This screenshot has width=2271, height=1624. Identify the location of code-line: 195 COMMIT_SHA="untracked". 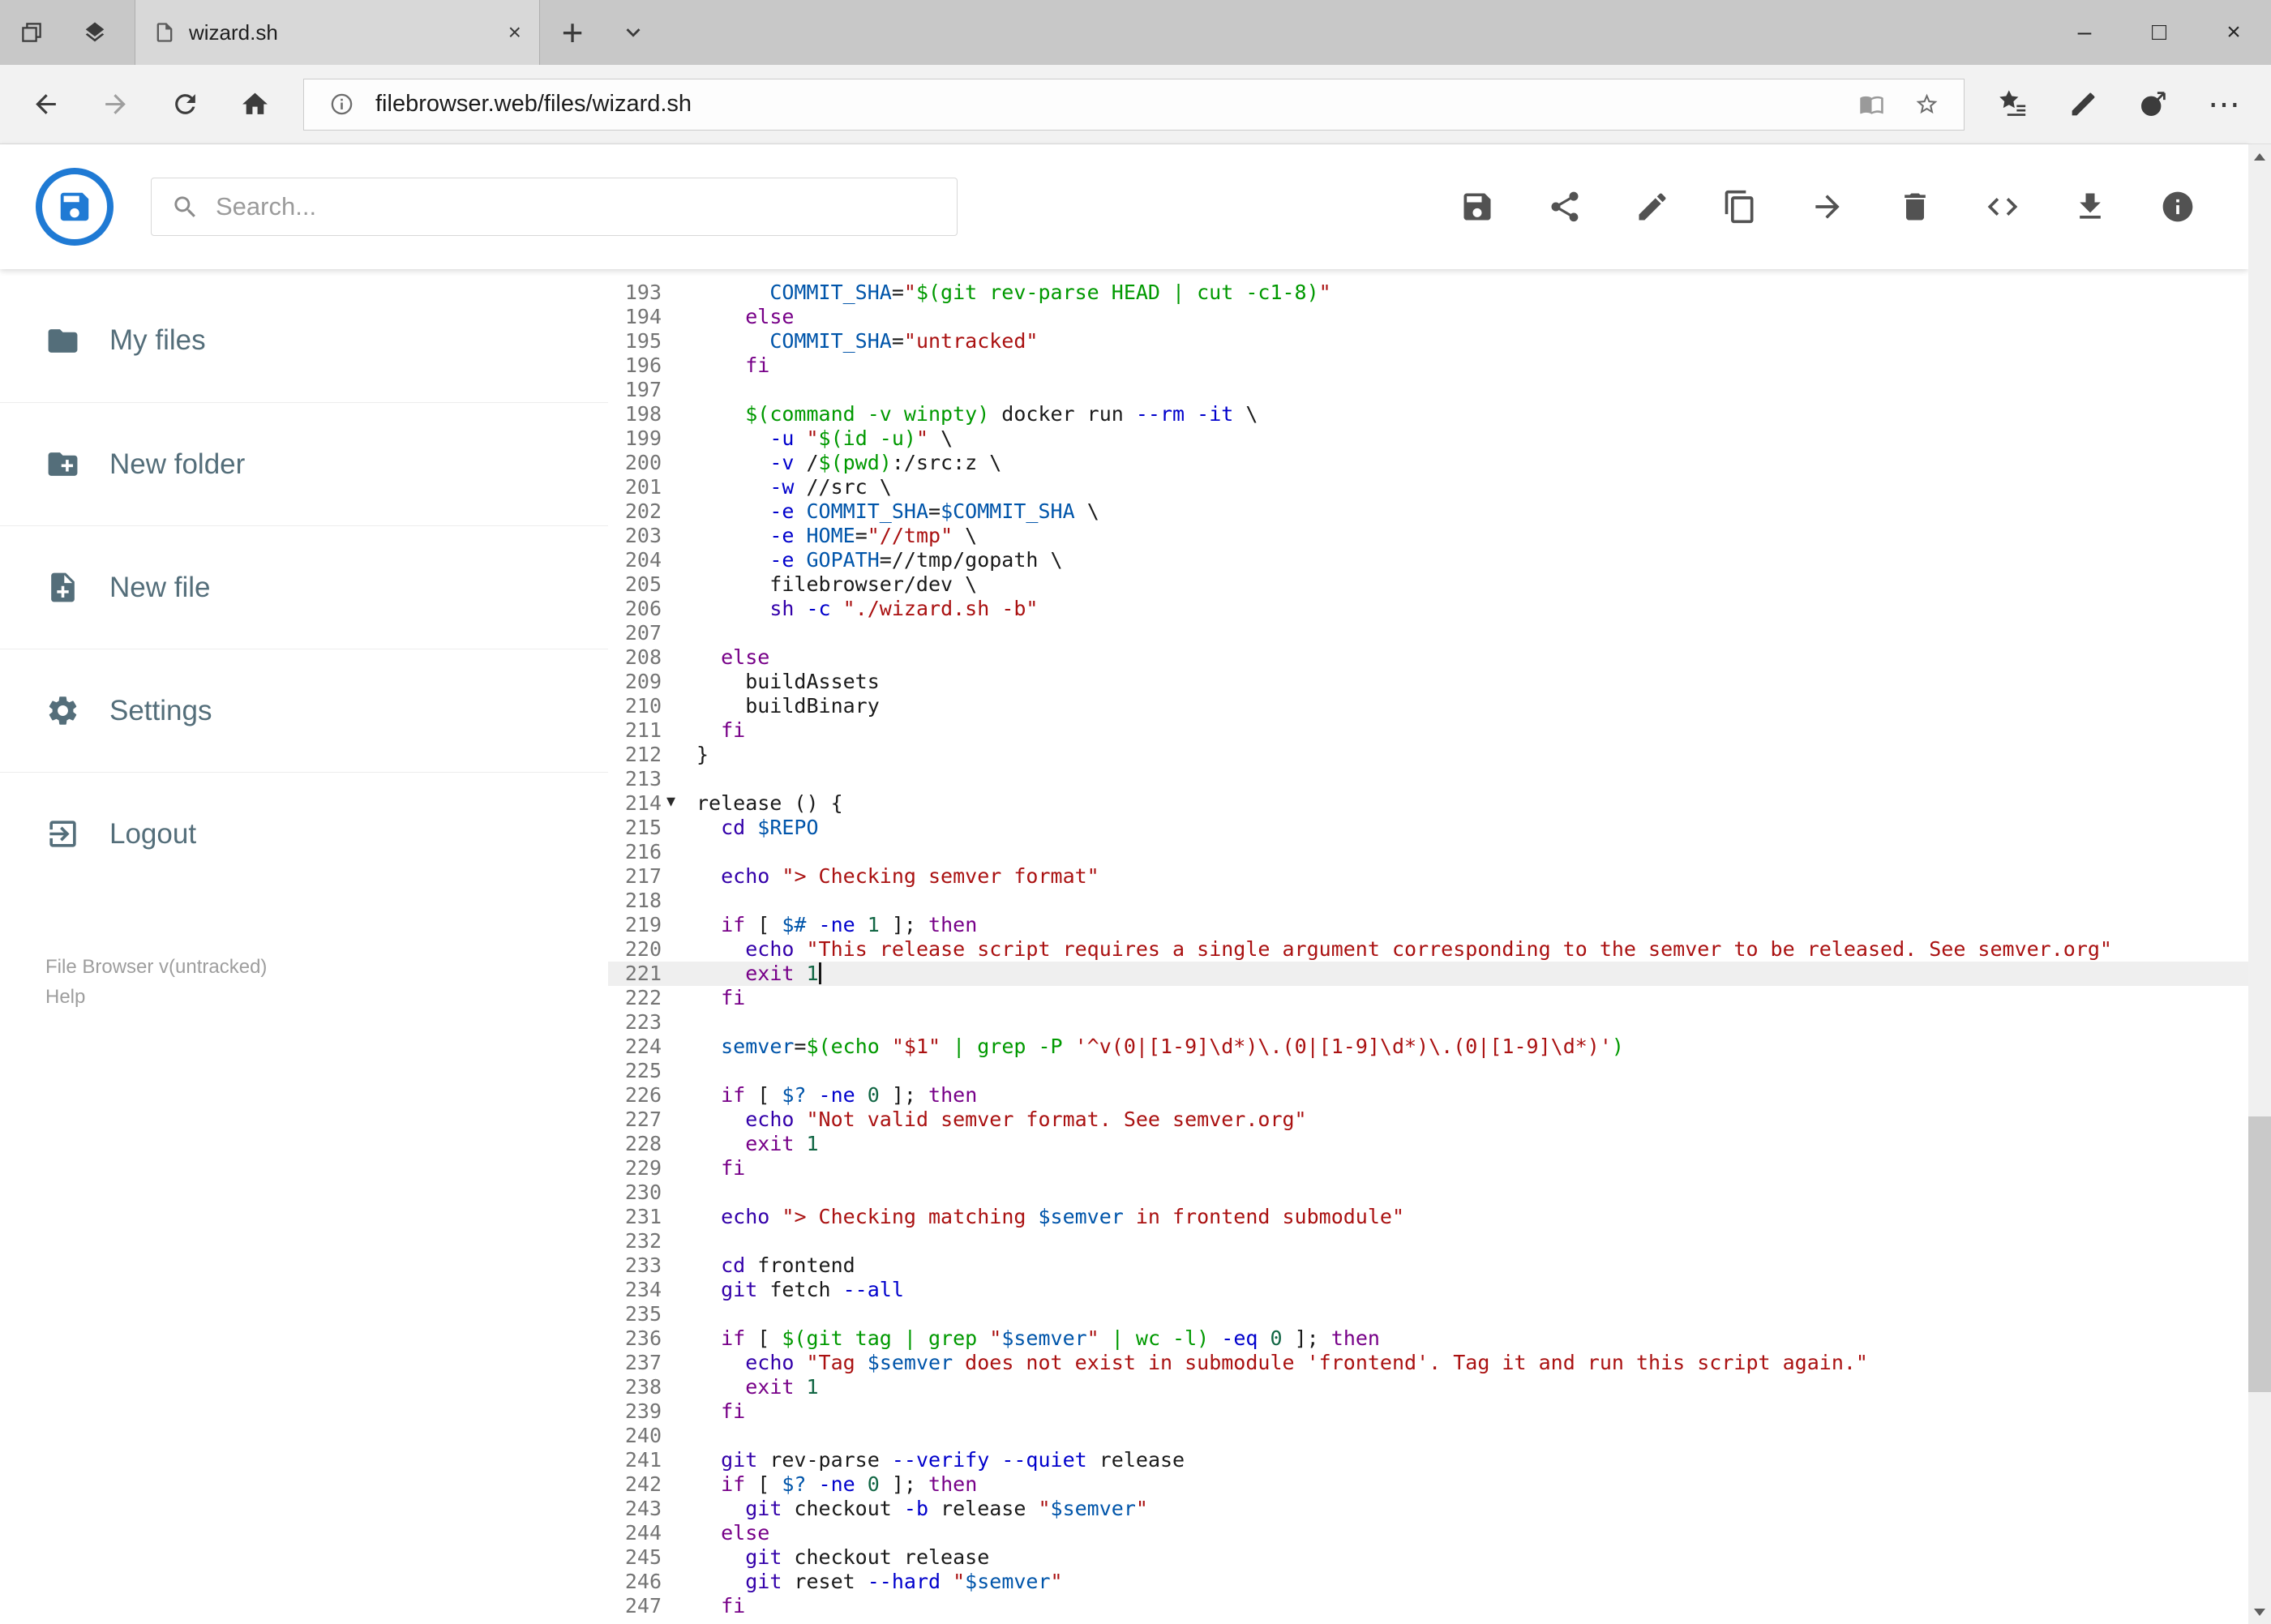
(1428, 342).